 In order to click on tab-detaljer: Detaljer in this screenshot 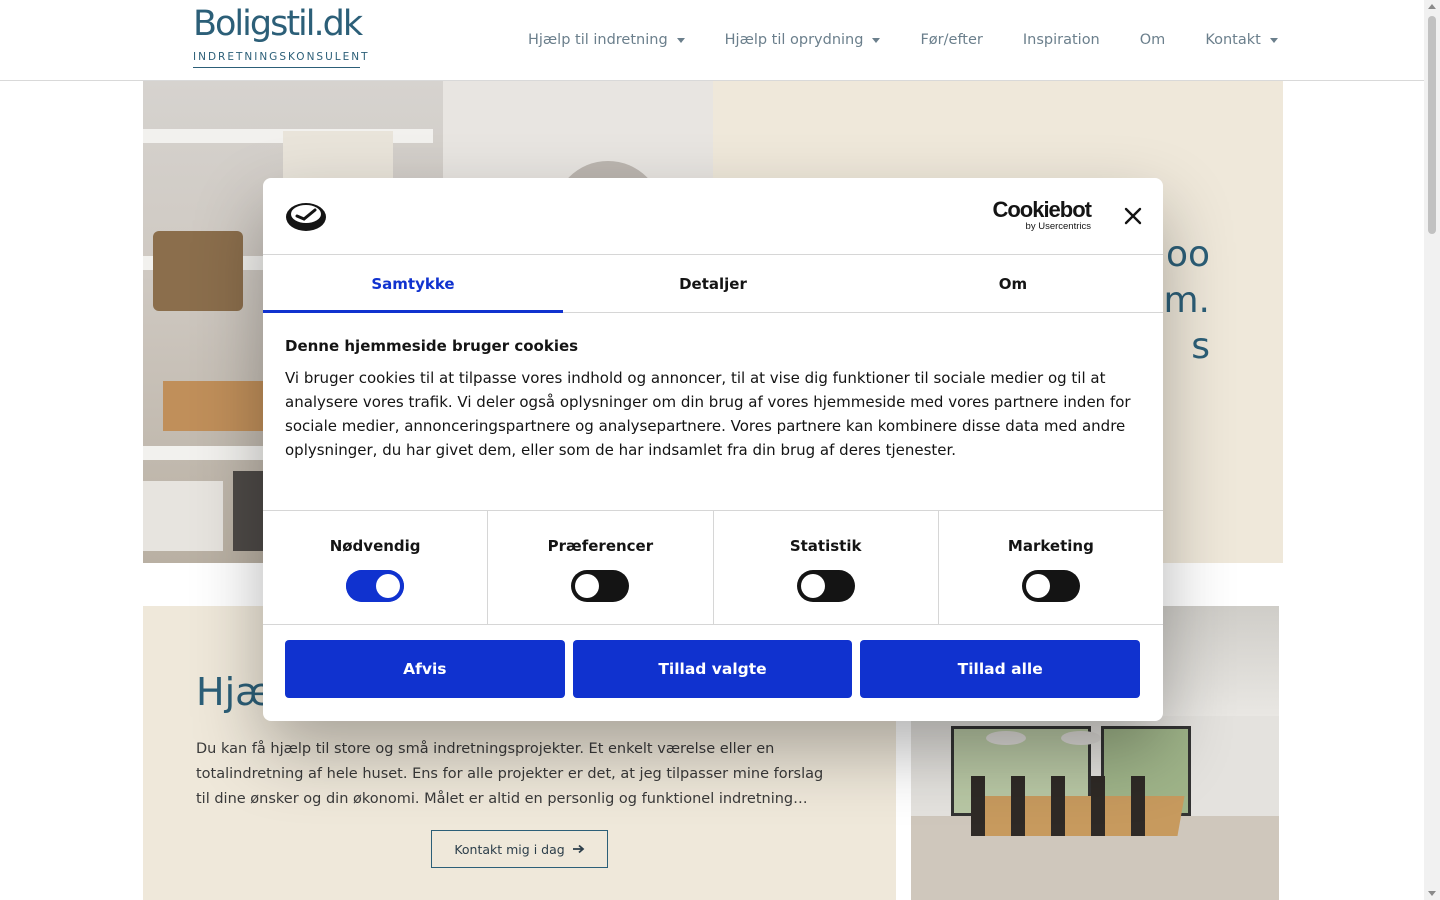, I will do `click(713, 283)`.